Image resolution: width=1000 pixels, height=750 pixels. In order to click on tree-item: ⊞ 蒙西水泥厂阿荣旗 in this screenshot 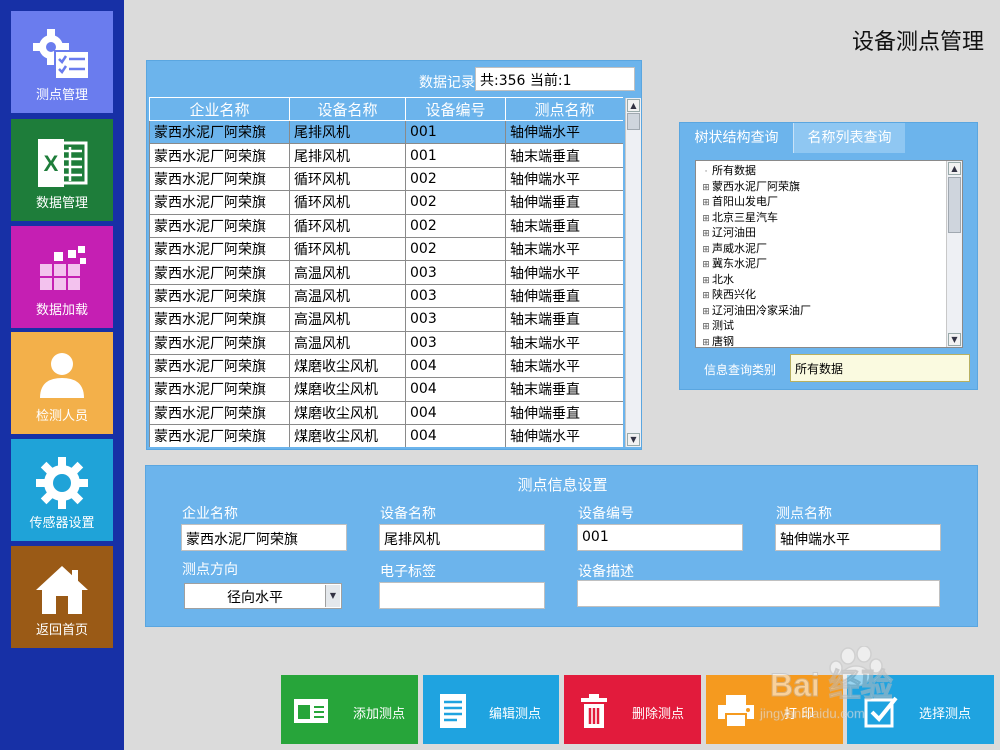, I will do `click(831, 187)`.